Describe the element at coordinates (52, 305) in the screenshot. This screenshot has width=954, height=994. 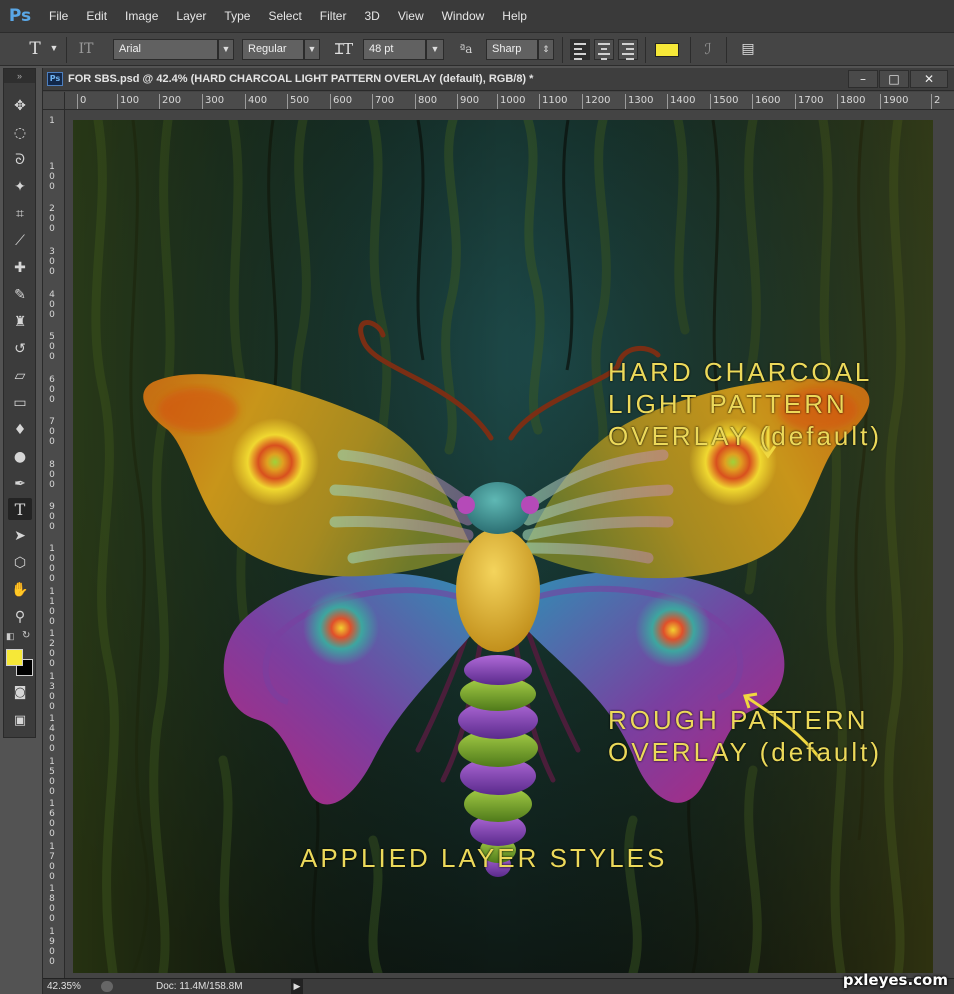
I see `ruler-tick: 4 0 0` at that location.